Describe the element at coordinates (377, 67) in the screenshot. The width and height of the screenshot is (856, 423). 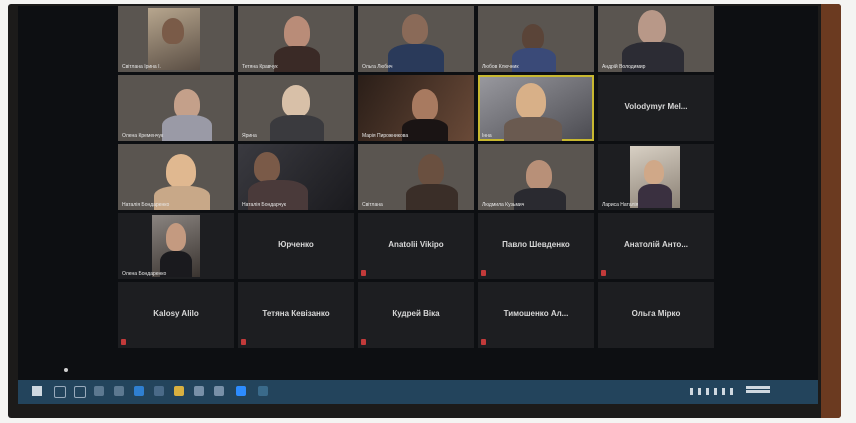
I see `participant-name: Ольга Любич` at that location.